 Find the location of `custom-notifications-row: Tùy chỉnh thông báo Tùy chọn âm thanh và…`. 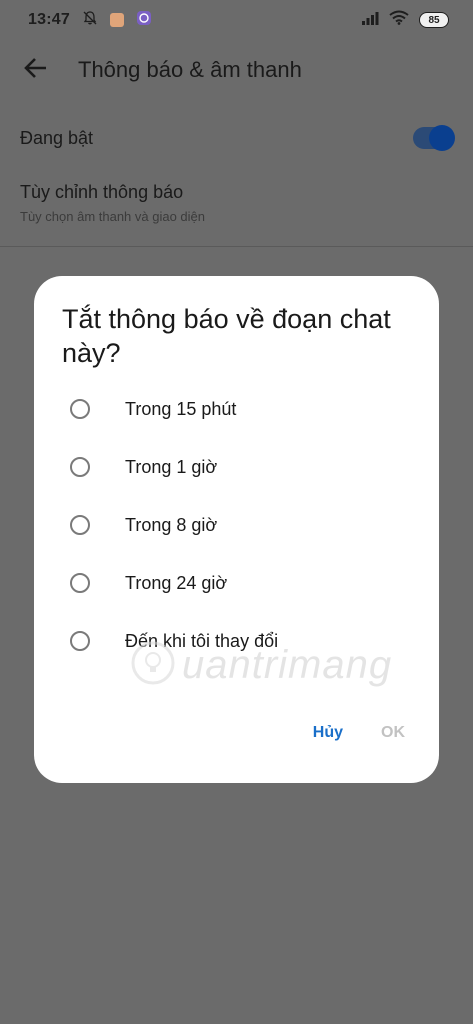

custom-notifications-row: Tùy chỉnh thông báo Tùy chọn âm thanh và… is located at coordinates (112, 203).